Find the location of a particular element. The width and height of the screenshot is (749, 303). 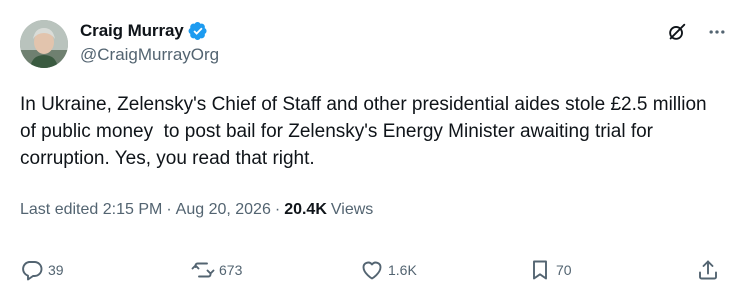

bookmark-count: 70 is located at coordinates (564, 270).